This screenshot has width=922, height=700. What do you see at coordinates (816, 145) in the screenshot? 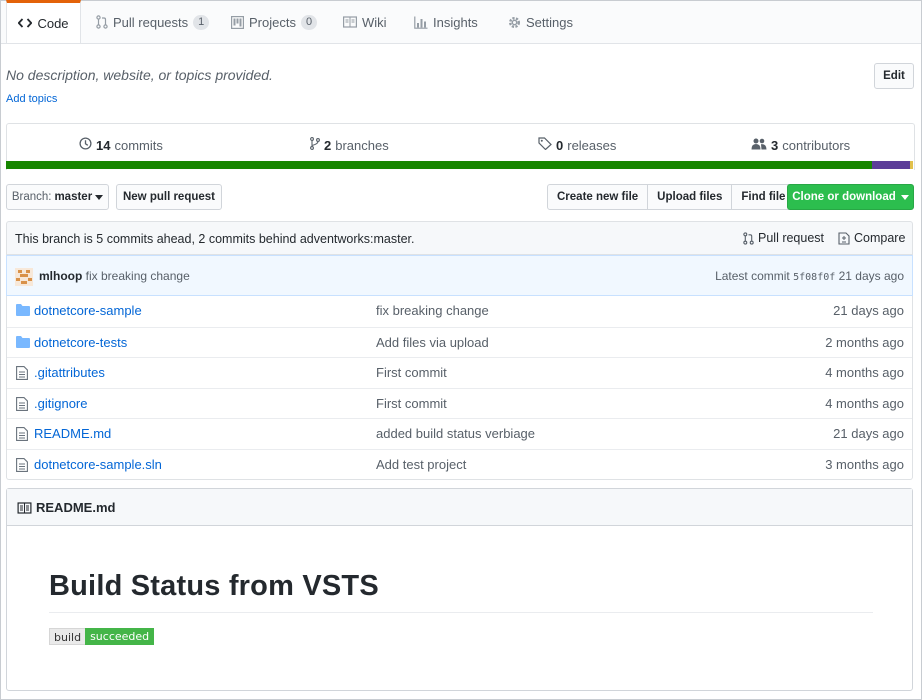
I see `contributors-label: contributors` at bounding box center [816, 145].